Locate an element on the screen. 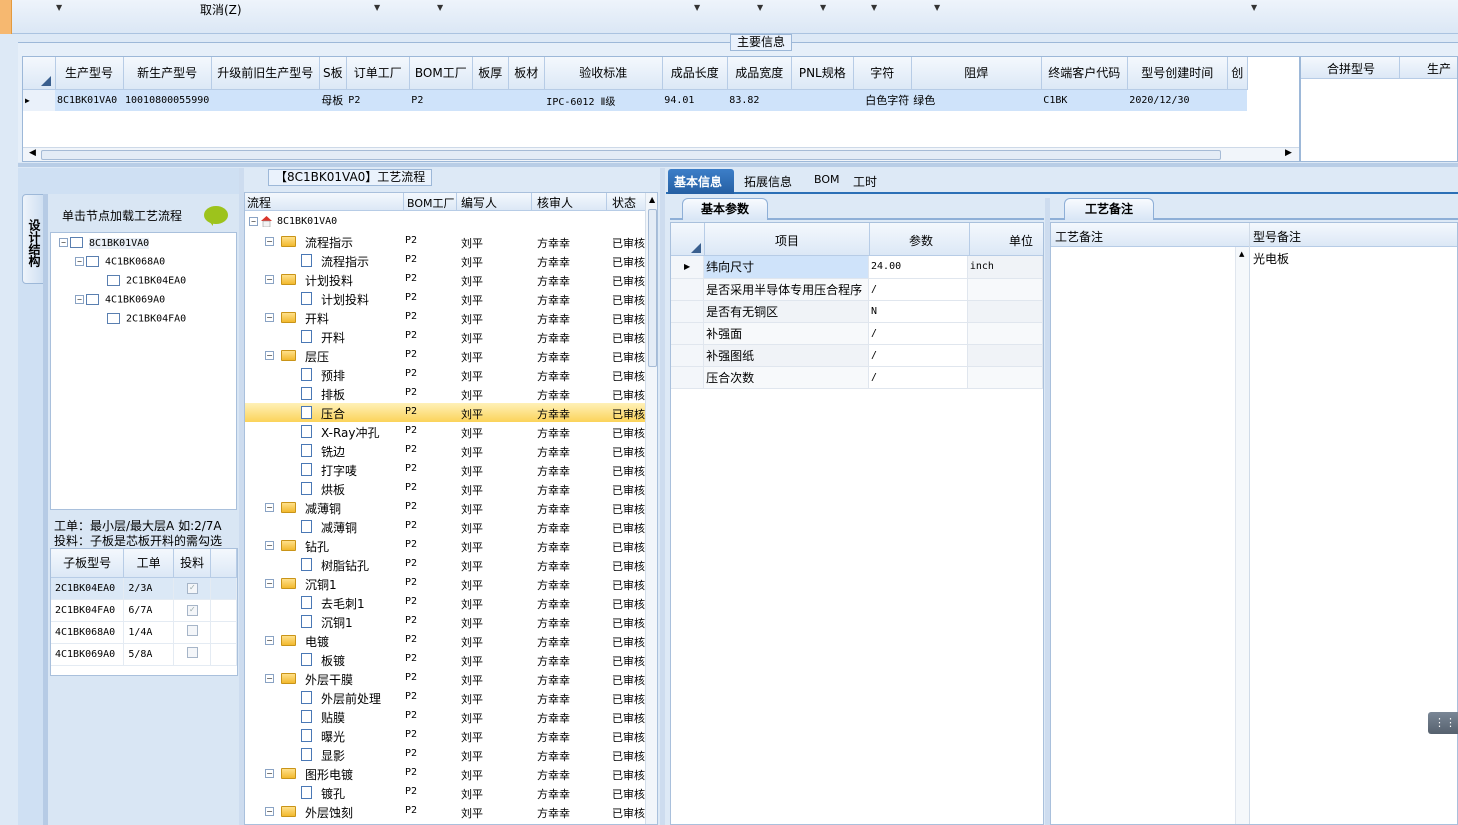 This screenshot has width=1458, height=825. flow-row: − 电镀 P2 刘平 方幸幸 已审核 is located at coordinates (450, 640).